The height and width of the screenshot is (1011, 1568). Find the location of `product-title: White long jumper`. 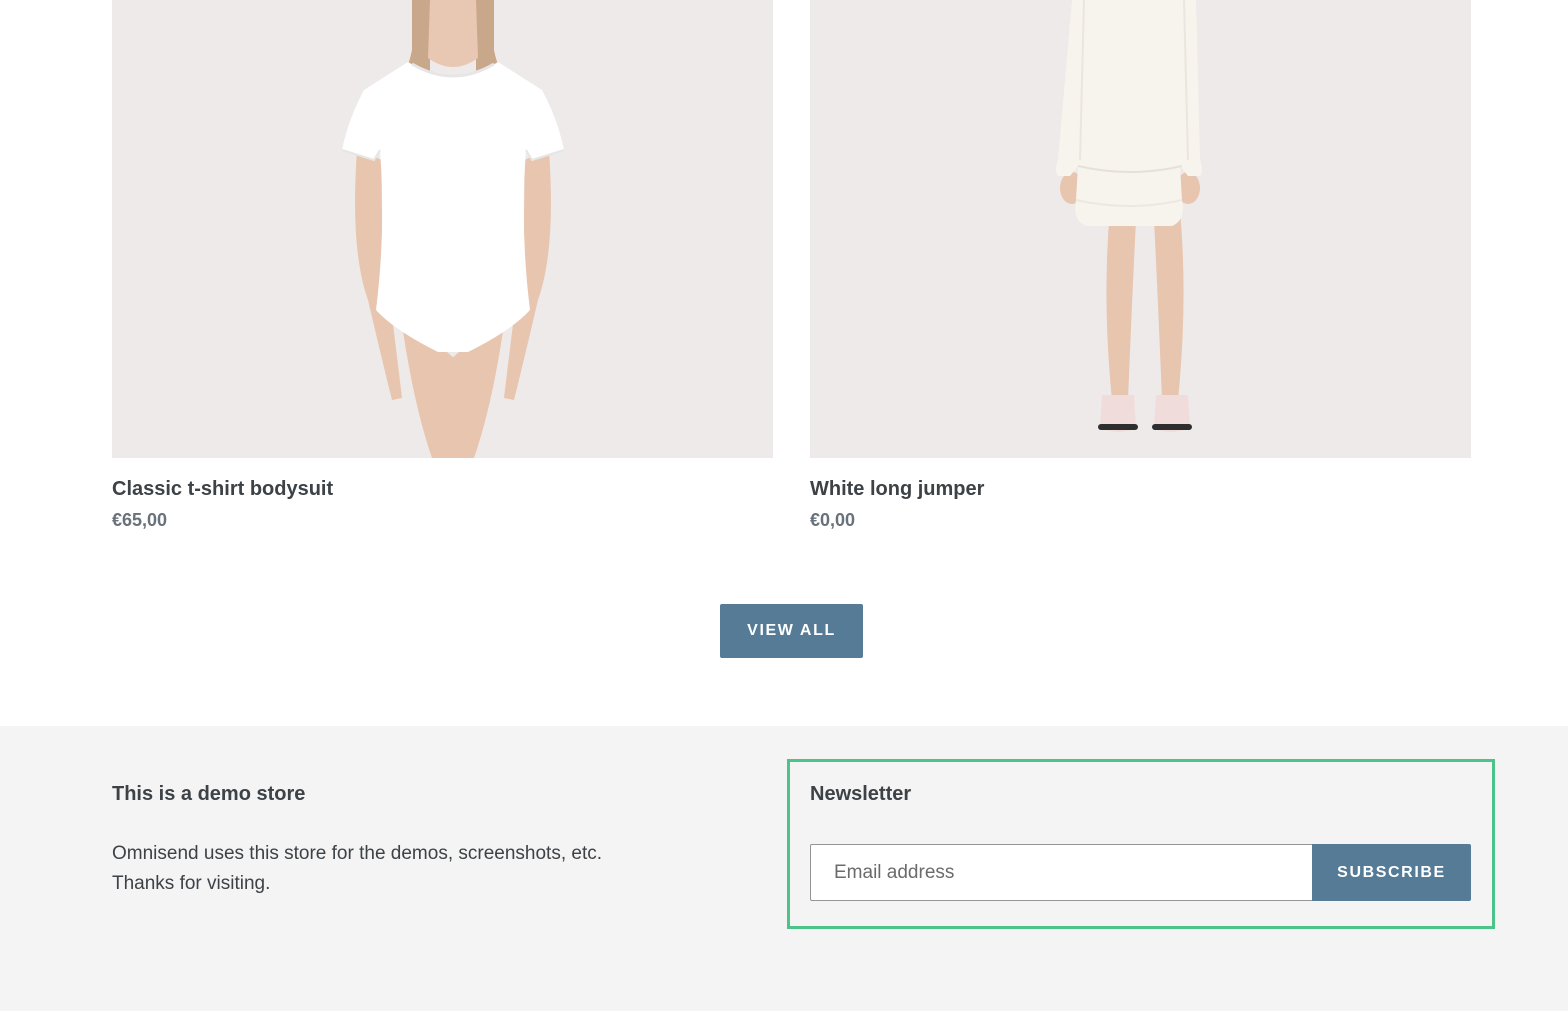

product-title: White long jumper is located at coordinates (897, 489).